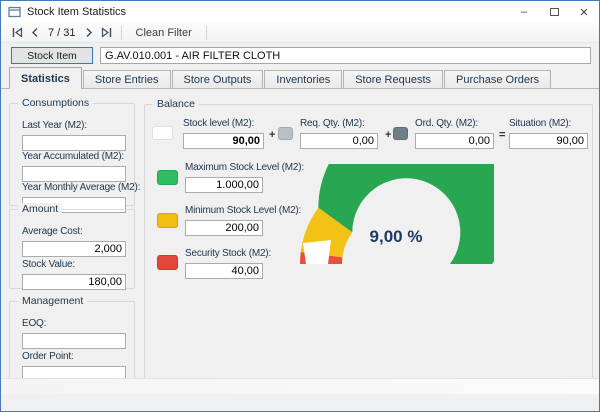 The image size is (600, 412). Describe the element at coordinates (303, 79) in the screenshot. I see `tab-inventories: Inventories` at that location.